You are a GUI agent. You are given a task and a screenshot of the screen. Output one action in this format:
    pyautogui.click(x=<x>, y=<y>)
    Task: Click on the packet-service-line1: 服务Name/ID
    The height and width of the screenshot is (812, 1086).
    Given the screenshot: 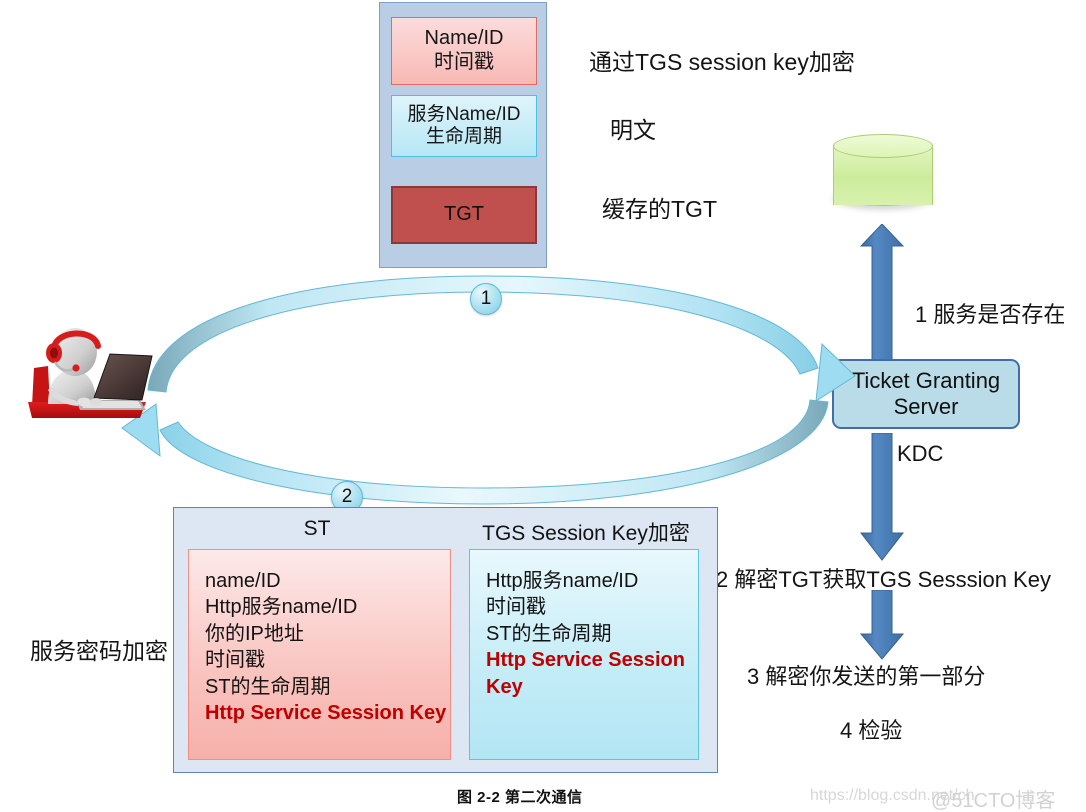 What is the action you would take?
    pyautogui.click(x=464, y=114)
    